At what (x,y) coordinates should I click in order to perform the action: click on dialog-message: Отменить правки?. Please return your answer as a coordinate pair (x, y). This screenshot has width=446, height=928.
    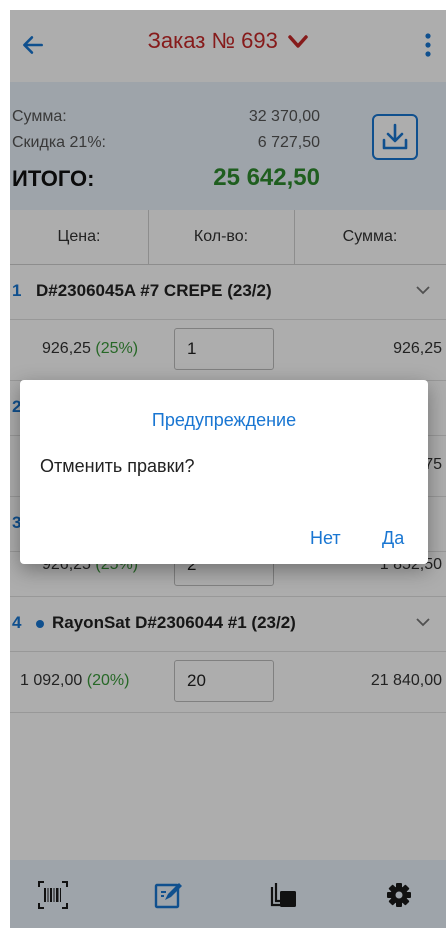
    Looking at the image, I should click on (117, 466).